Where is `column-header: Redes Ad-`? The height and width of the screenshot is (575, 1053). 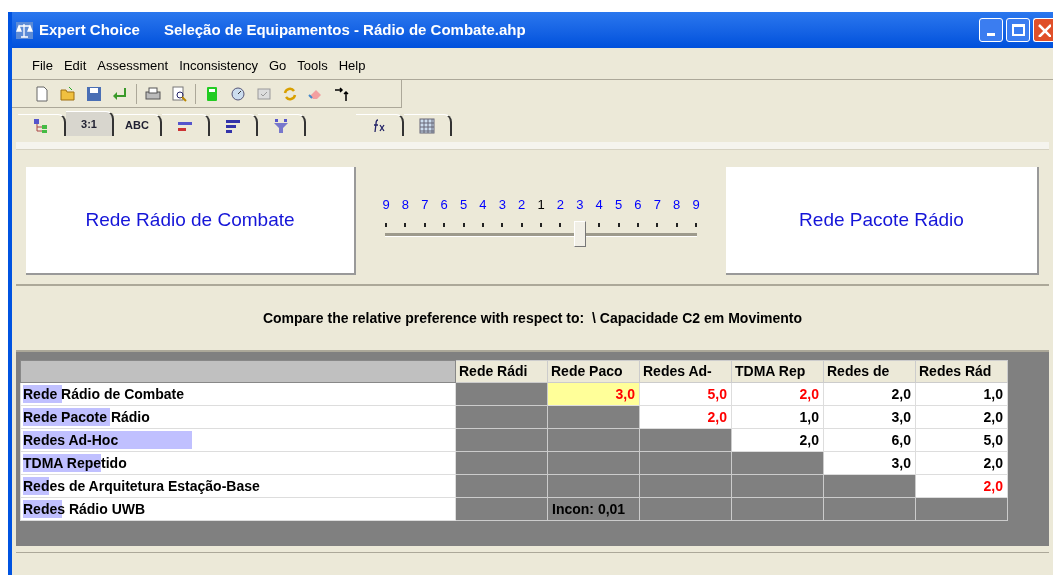
column-header: Redes Ad- is located at coordinates (685, 371).